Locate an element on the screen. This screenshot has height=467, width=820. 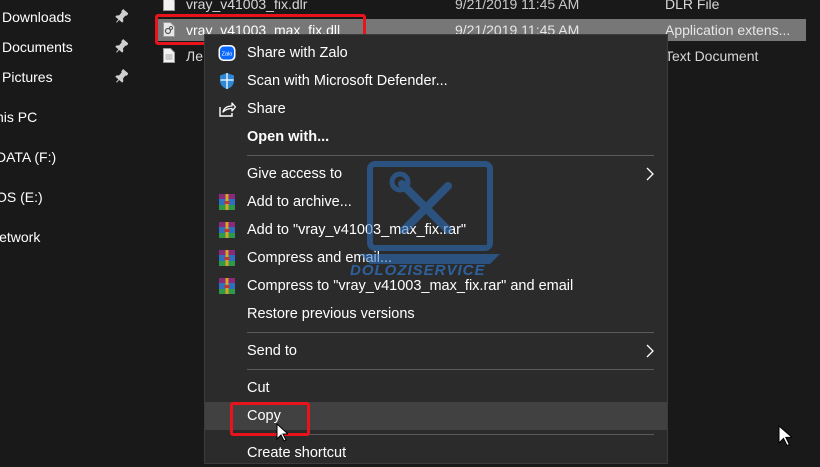
menu-item-create-shortcut: Create shortcut is located at coordinates (436, 453).